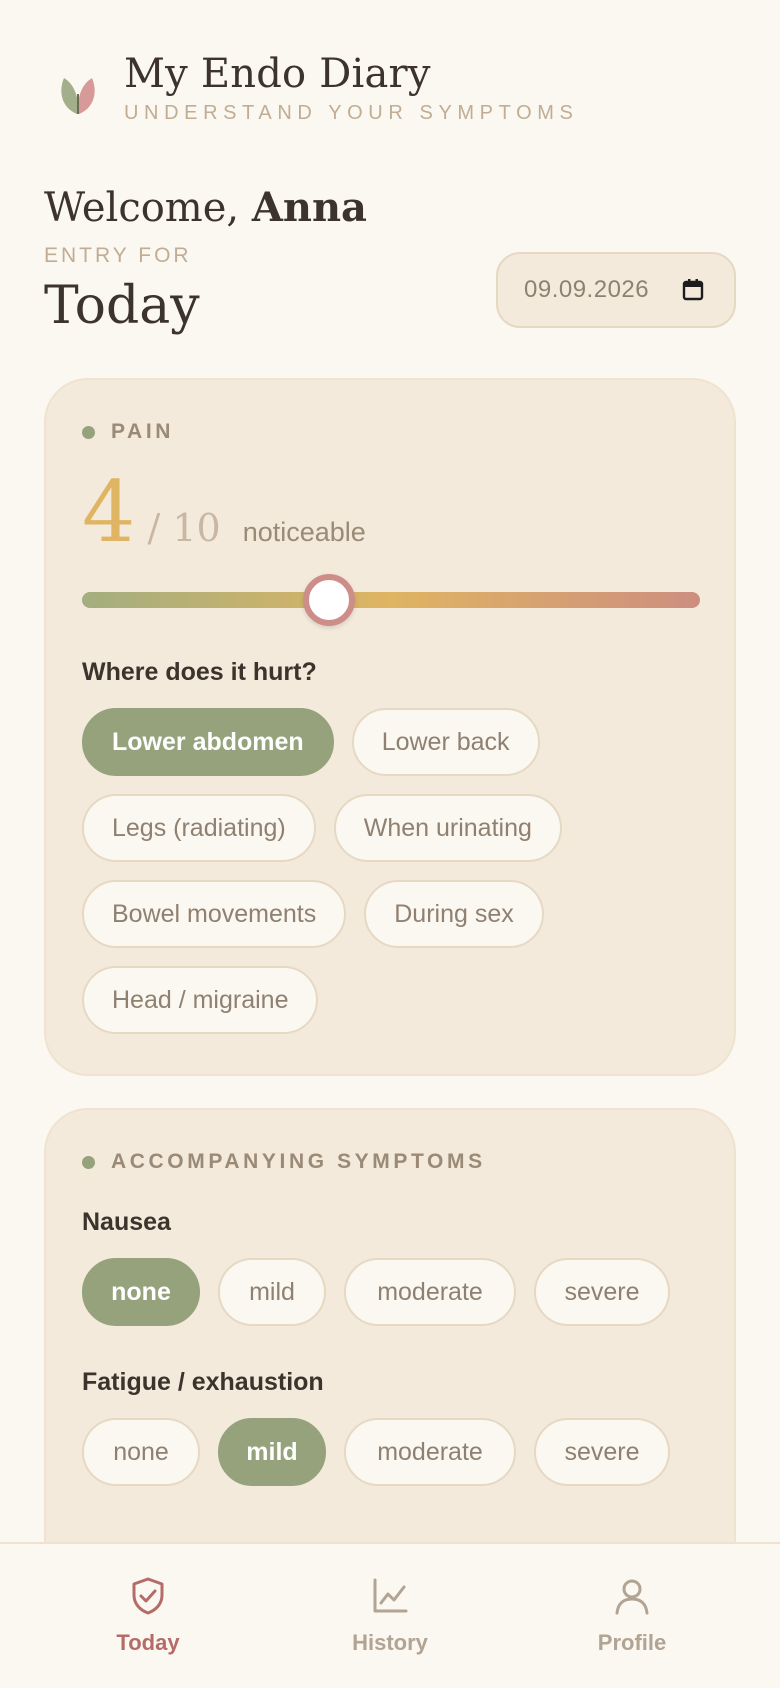  What do you see at coordinates (430, 1292) in the screenshot?
I see `nausea-option-moderate: moderate` at bounding box center [430, 1292].